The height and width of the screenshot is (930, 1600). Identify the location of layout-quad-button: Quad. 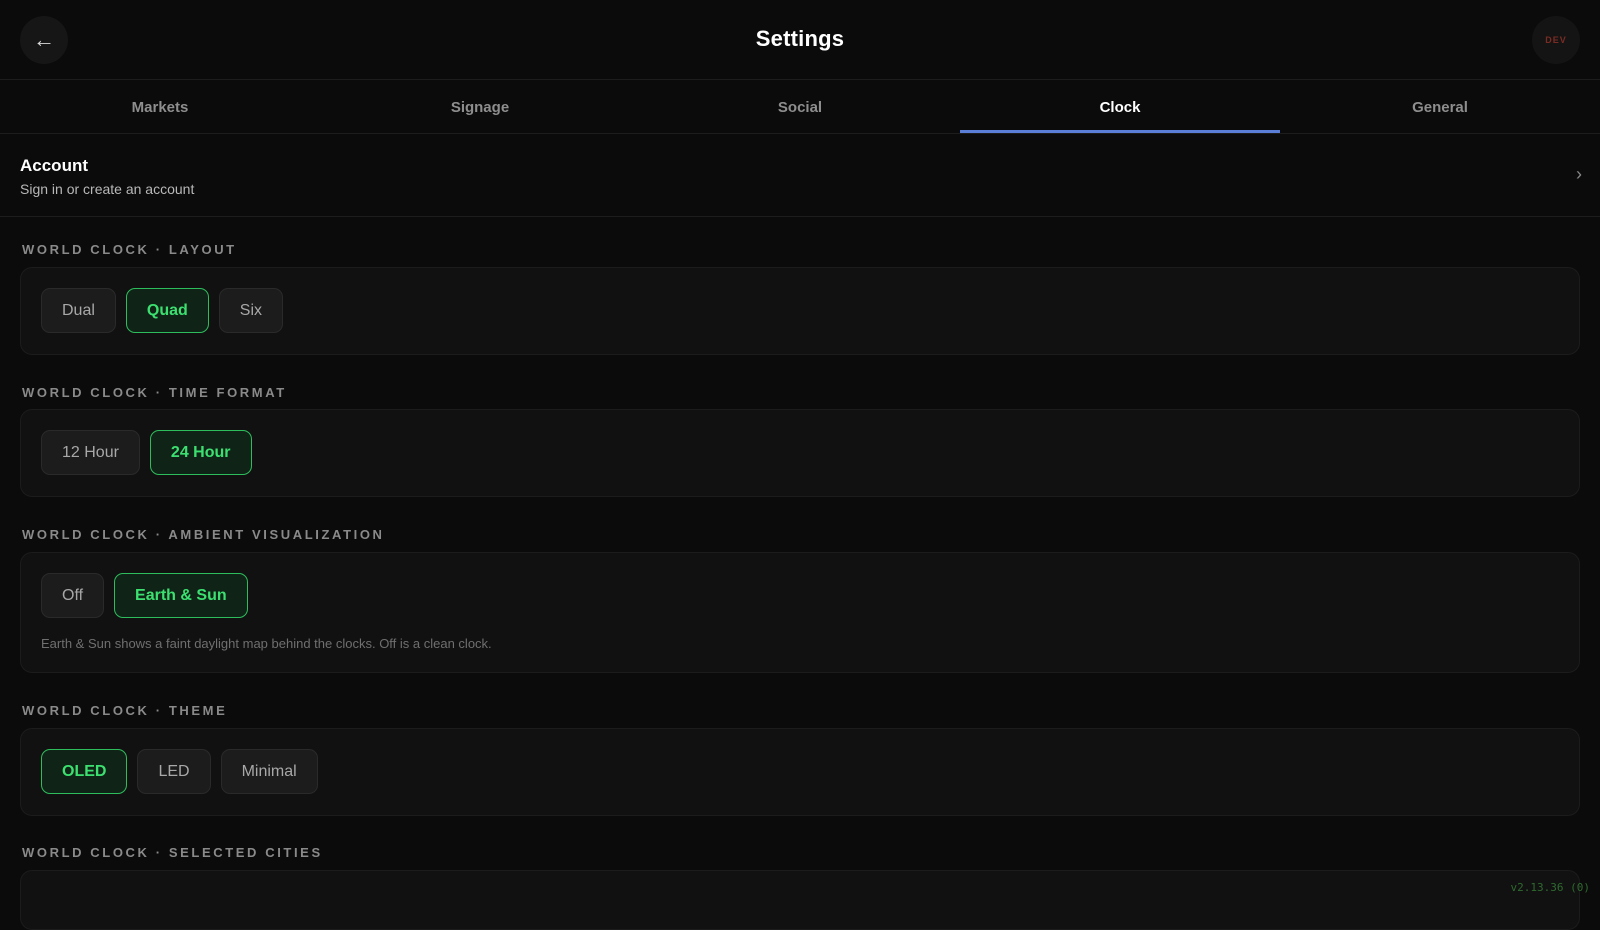
(167, 310).